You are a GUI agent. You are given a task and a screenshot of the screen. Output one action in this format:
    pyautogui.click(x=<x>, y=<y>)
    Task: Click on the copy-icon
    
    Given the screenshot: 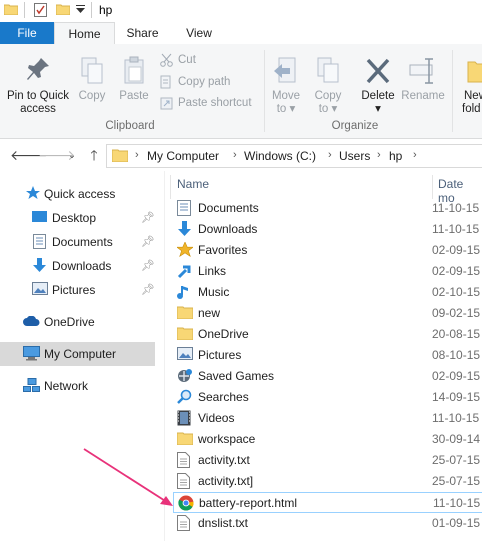 What is the action you would take?
    pyautogui.click(x=92, y=71)
    